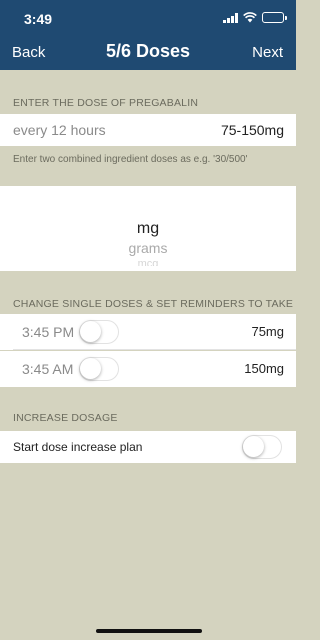 The height and width of the screenshot is (640, 320). Describe the element at coordinates (149, 631) in the screenshot. I see `home-indicator` at that location.